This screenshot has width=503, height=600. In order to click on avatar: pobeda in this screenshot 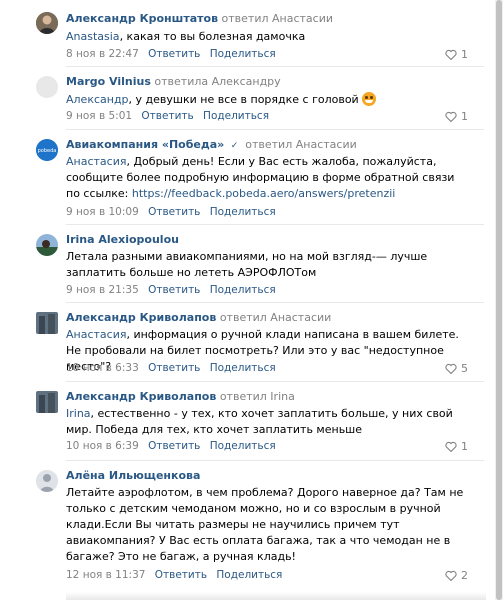, I will do `click(47, 150)`.